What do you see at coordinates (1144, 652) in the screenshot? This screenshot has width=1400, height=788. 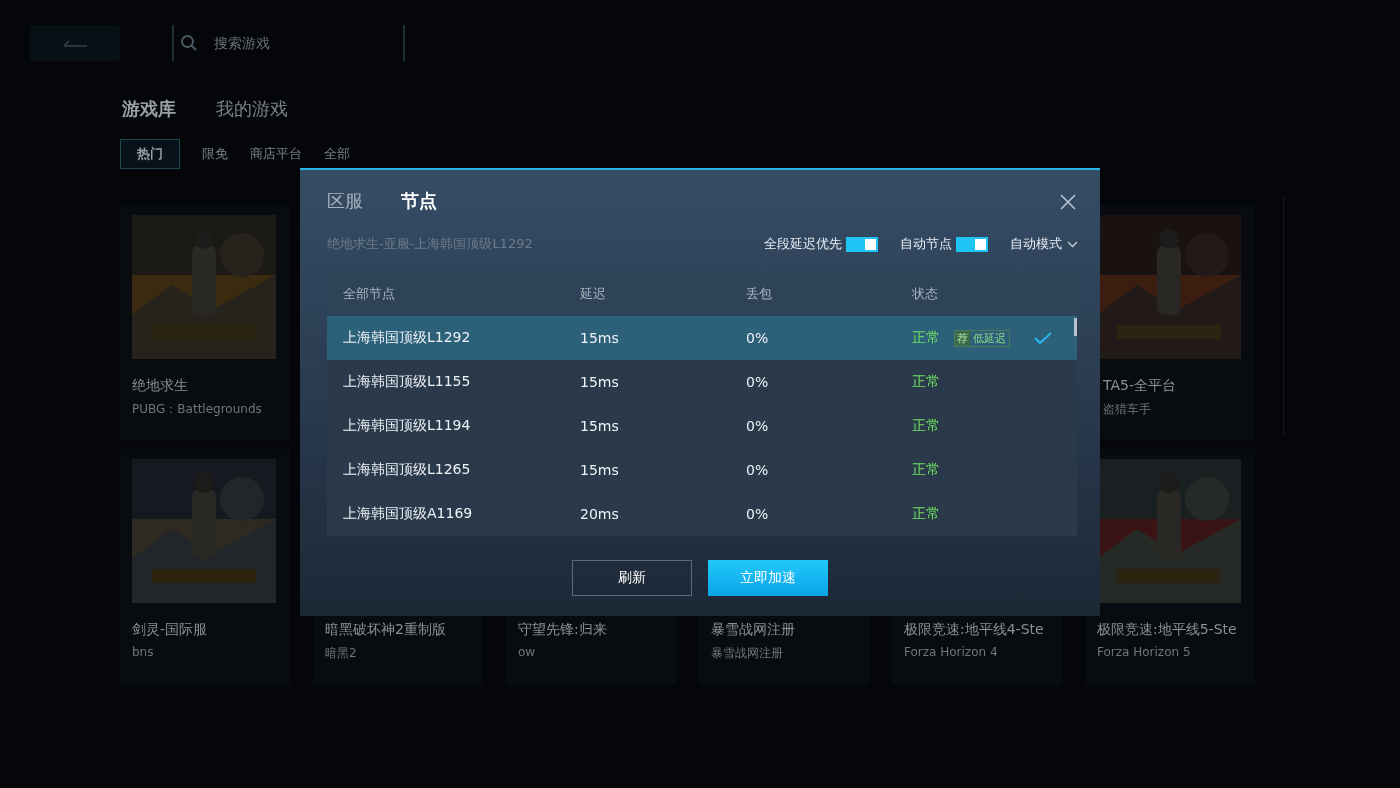 I see `game-subtitle: Forza Horizon 5` at bounding box center [1144, 652].